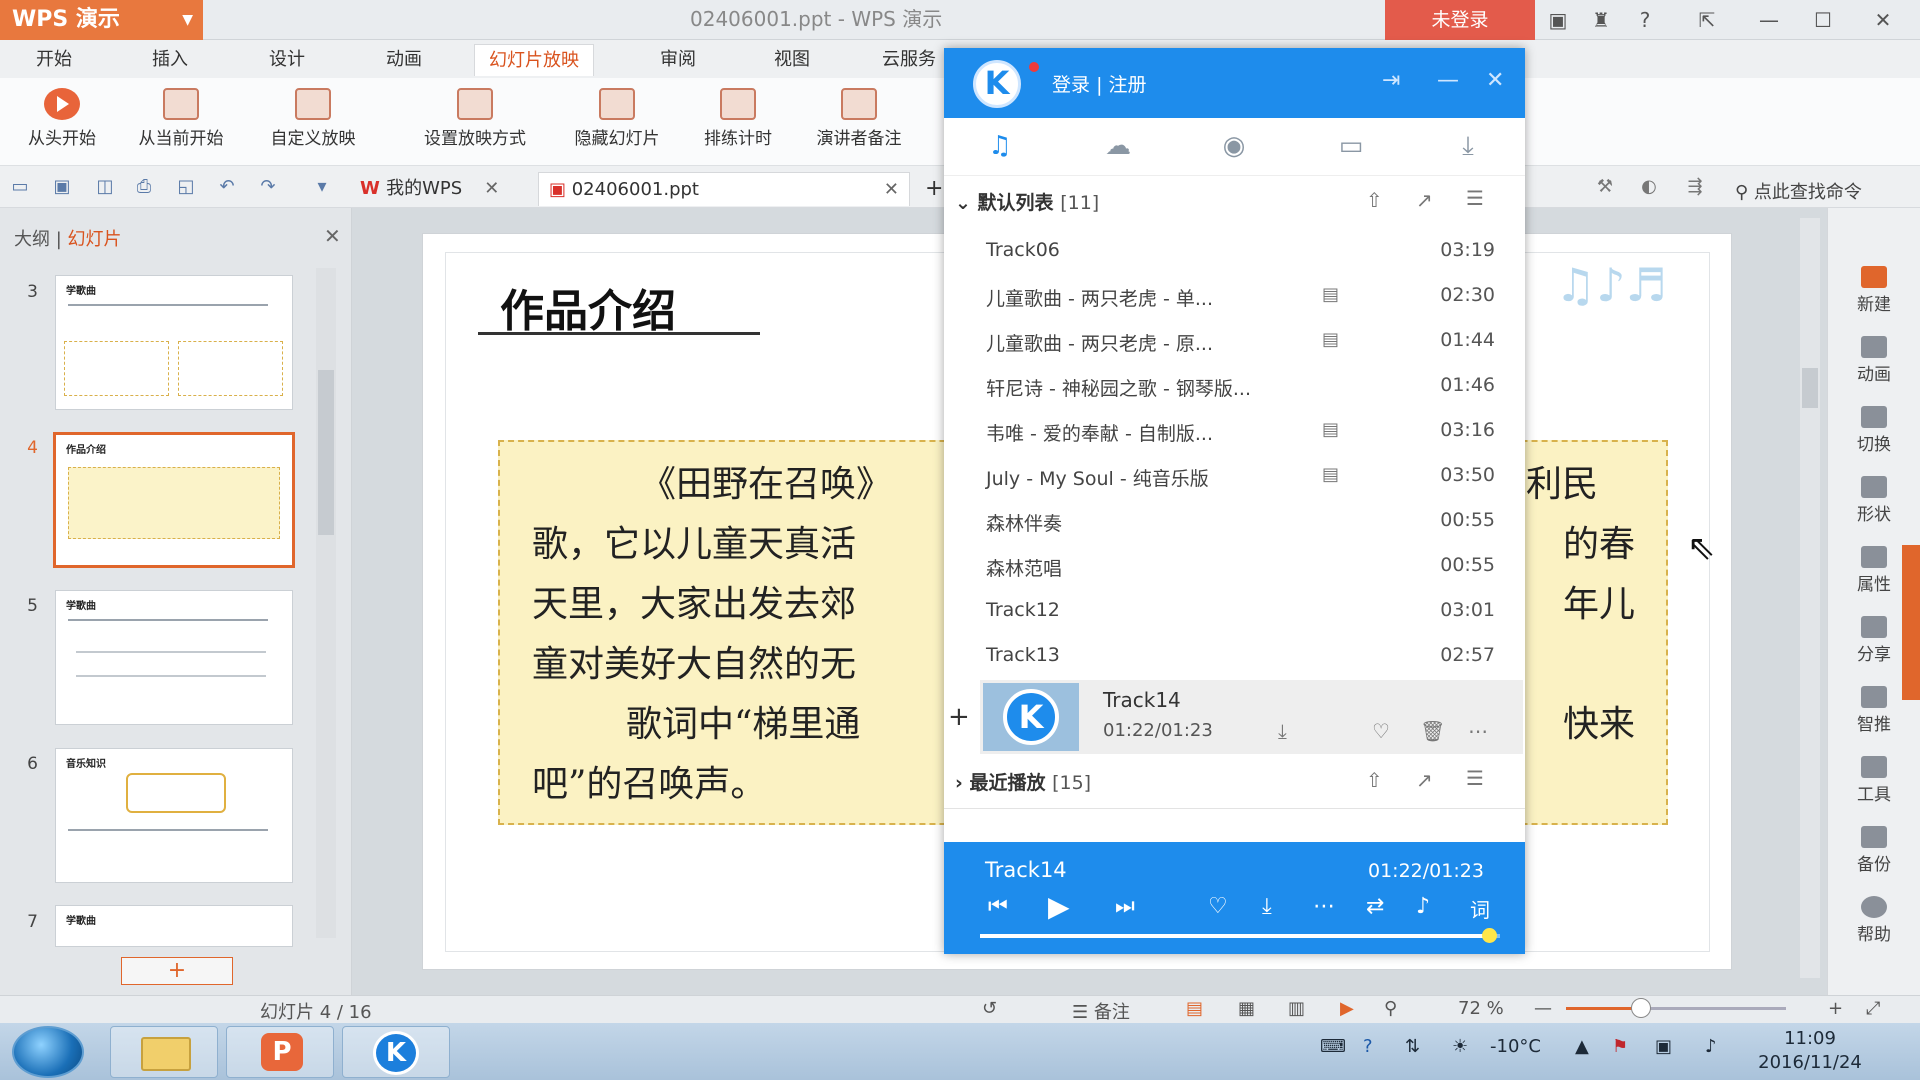  Describe the element at coordinates (724, 189) in the screenshot. I see `tab-document: ▣ 02406001.ppt ✕` at that location.